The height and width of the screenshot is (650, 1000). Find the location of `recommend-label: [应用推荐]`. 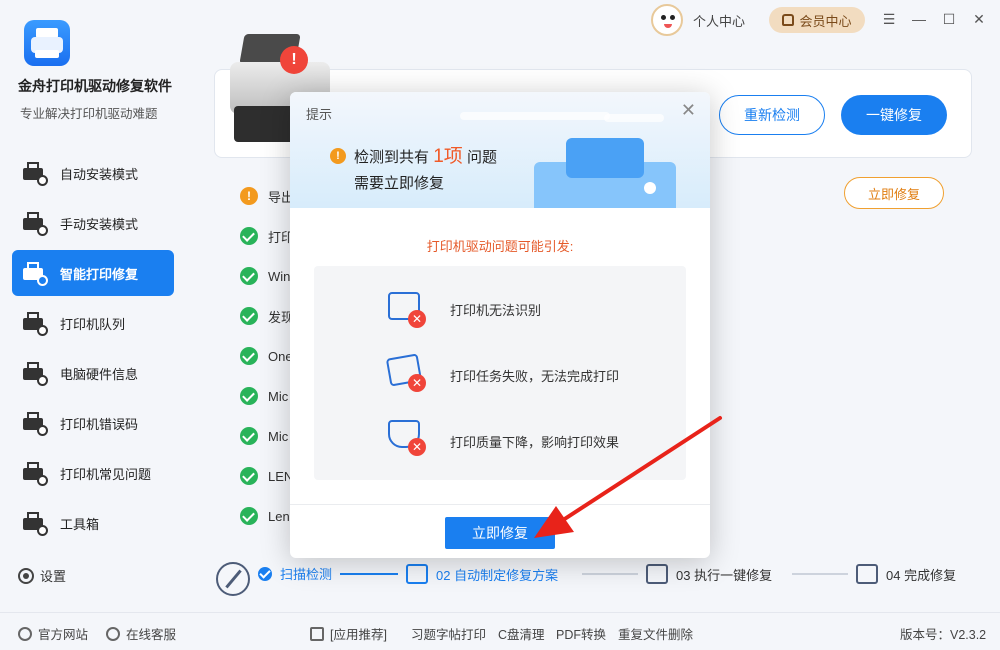

recommend-label: [应用推荐] is located at coordinates (358, 635).